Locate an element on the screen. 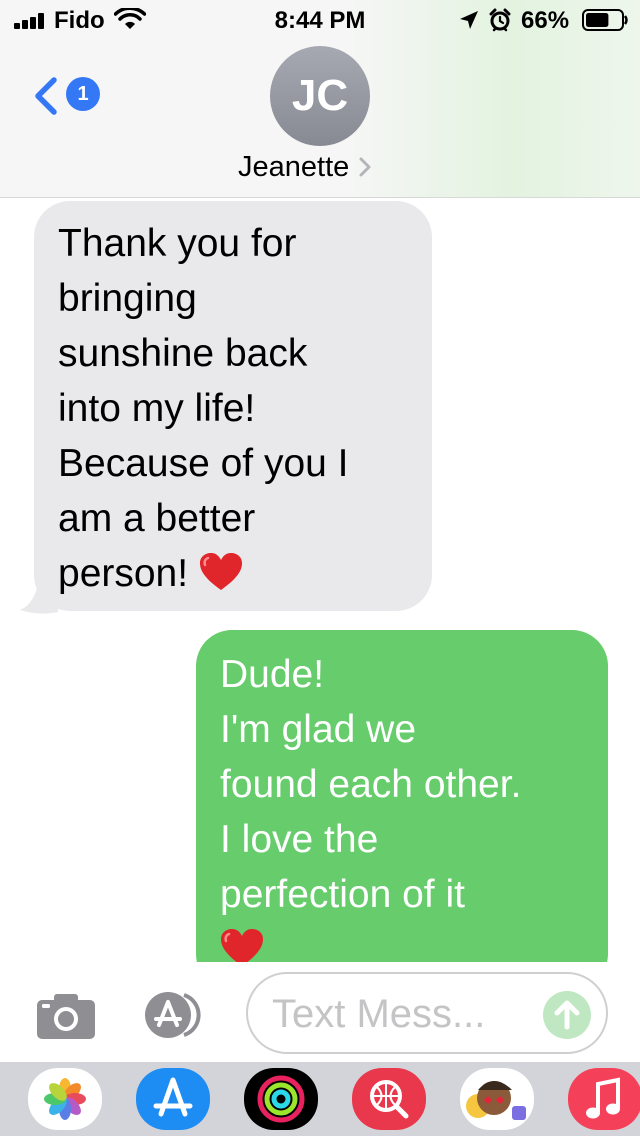  message-input is located at coordinates (407, 1014).